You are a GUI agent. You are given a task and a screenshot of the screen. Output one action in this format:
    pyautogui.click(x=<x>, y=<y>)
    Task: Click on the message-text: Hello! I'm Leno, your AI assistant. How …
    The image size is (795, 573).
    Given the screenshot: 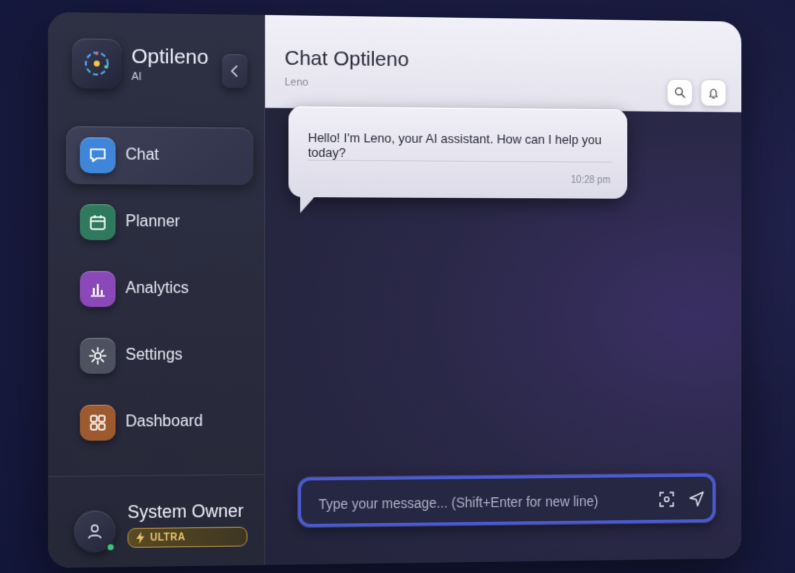 What is the action you would take?
    pyautogui.click(x=454, y=145)
    